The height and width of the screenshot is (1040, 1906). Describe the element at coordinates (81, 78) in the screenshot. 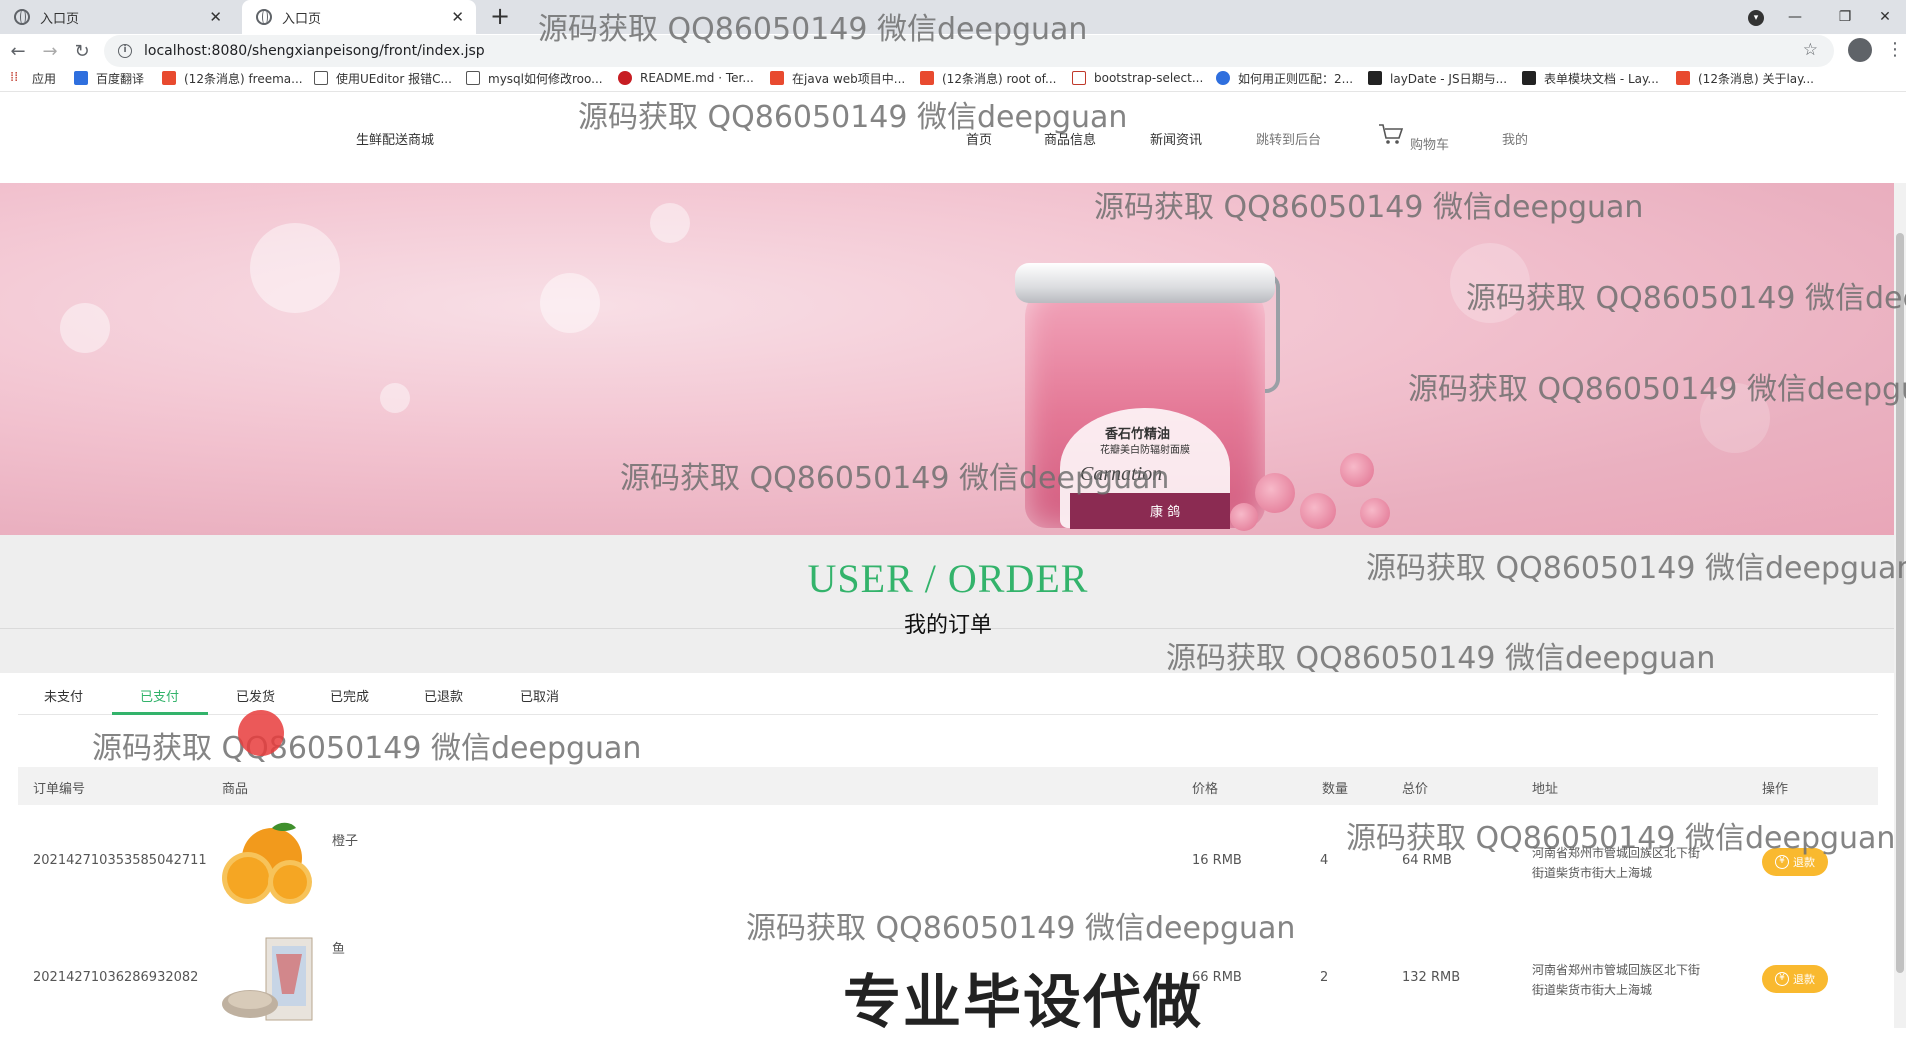

I see `translate-icon` at that location.